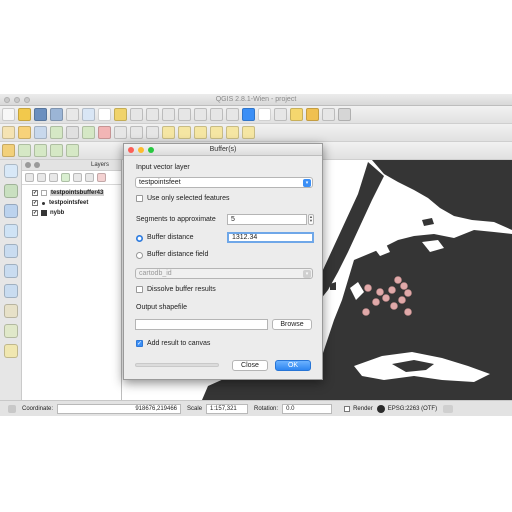  I want to click on manage-visibility-icon, so click(53, 177).